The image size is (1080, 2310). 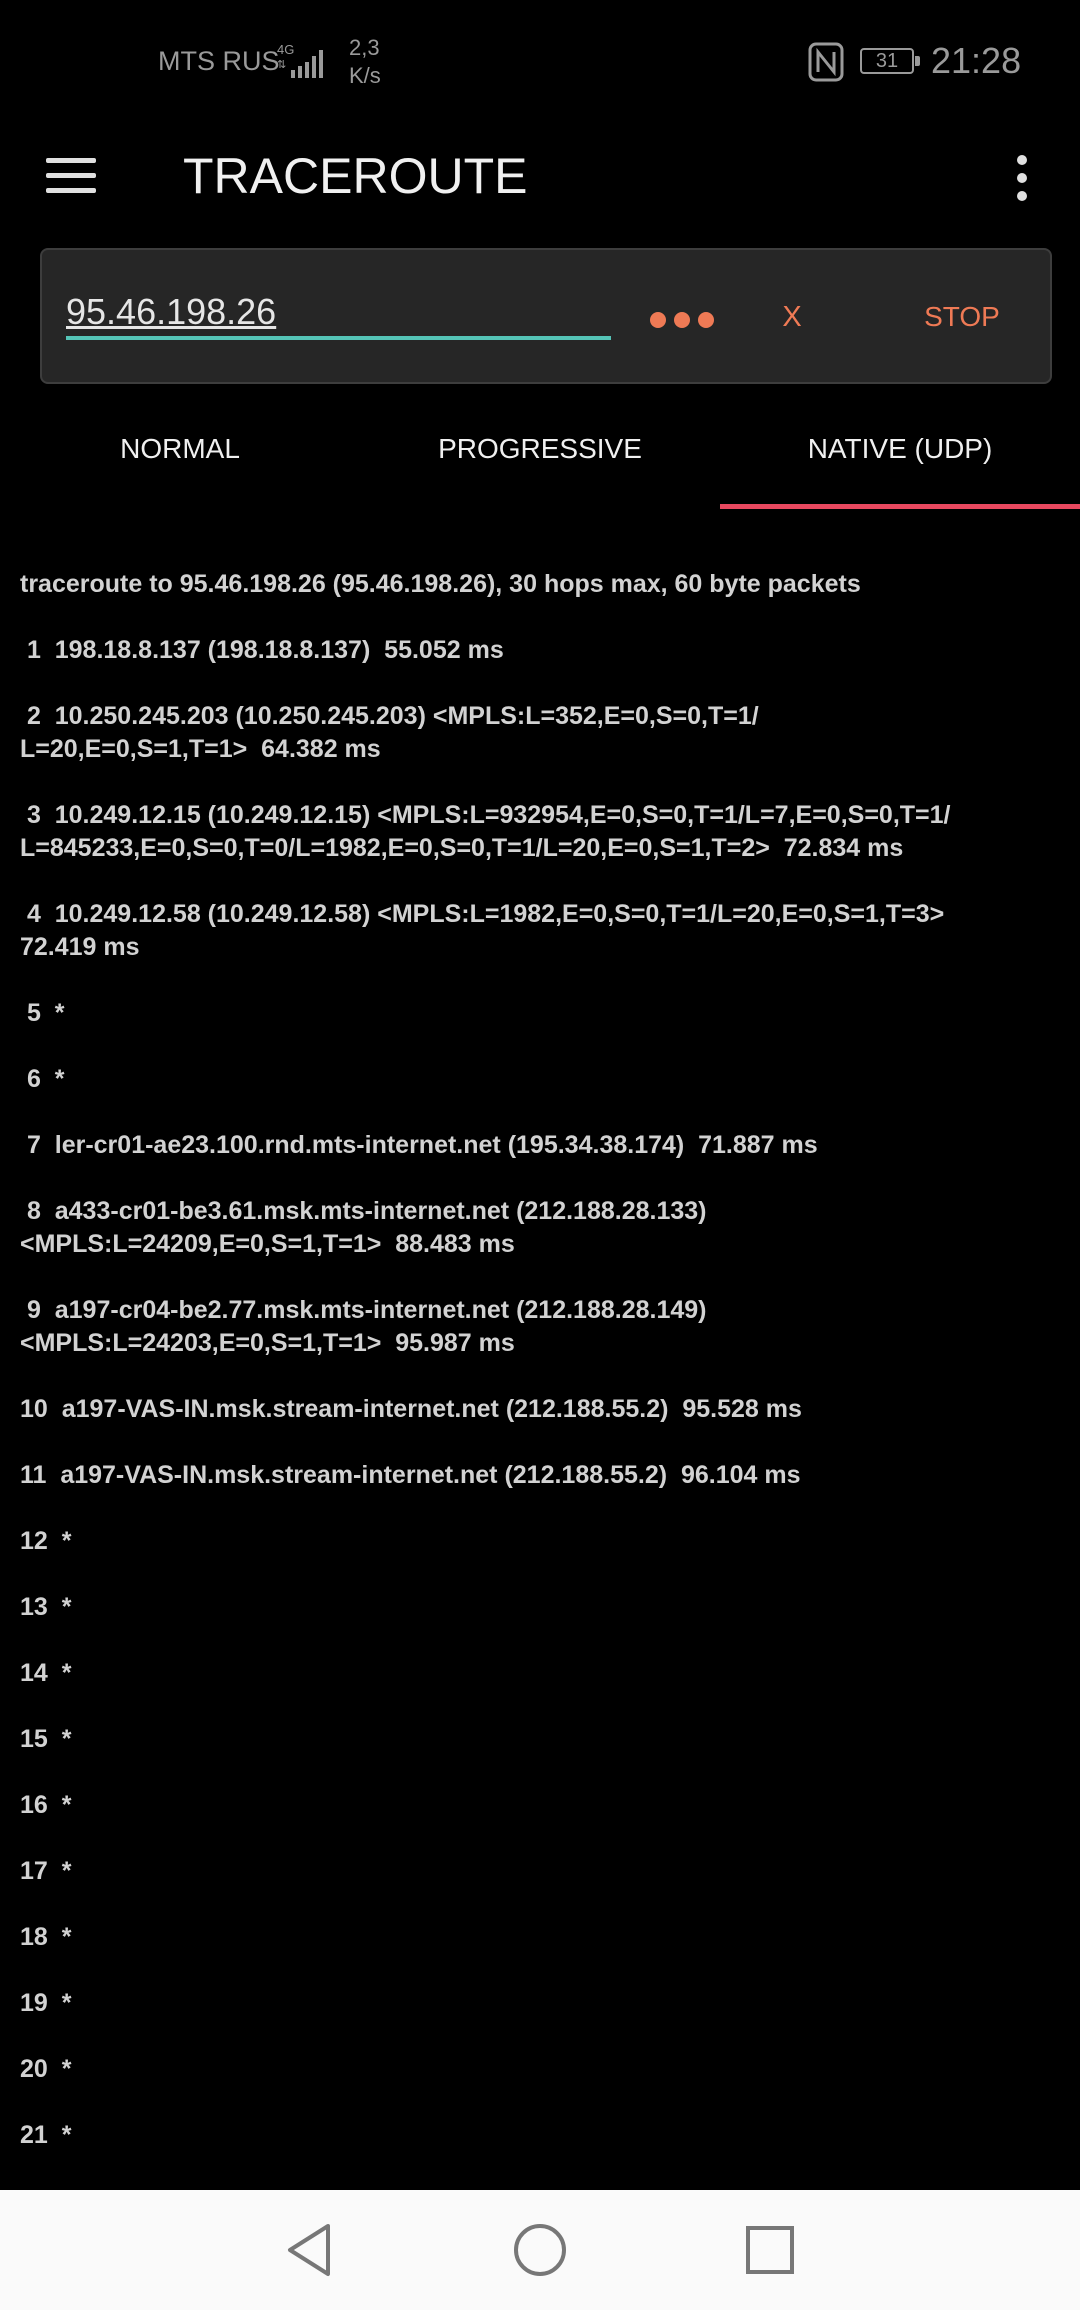 What do you see at coordinates (46, 2003) in the screenshot?
I see `hop-line: 19 *` at bounding box center [46, 2003].